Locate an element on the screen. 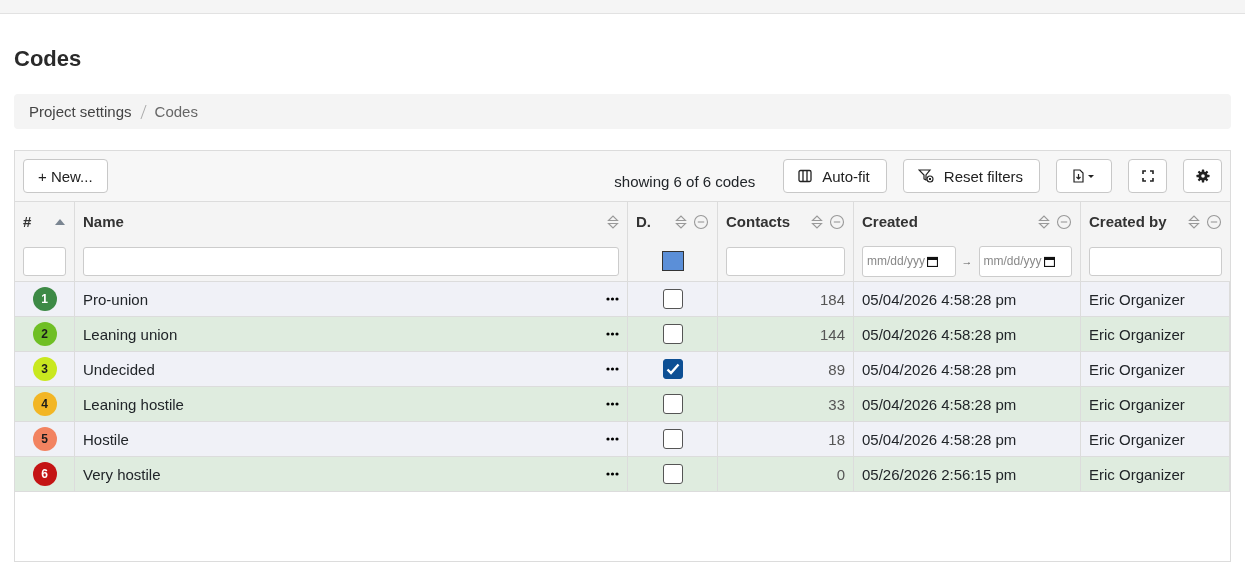 Image resolution: width=1245 pixels, height=576 pixels. code-number-badge: 6 is located at coordinates (44, 474).